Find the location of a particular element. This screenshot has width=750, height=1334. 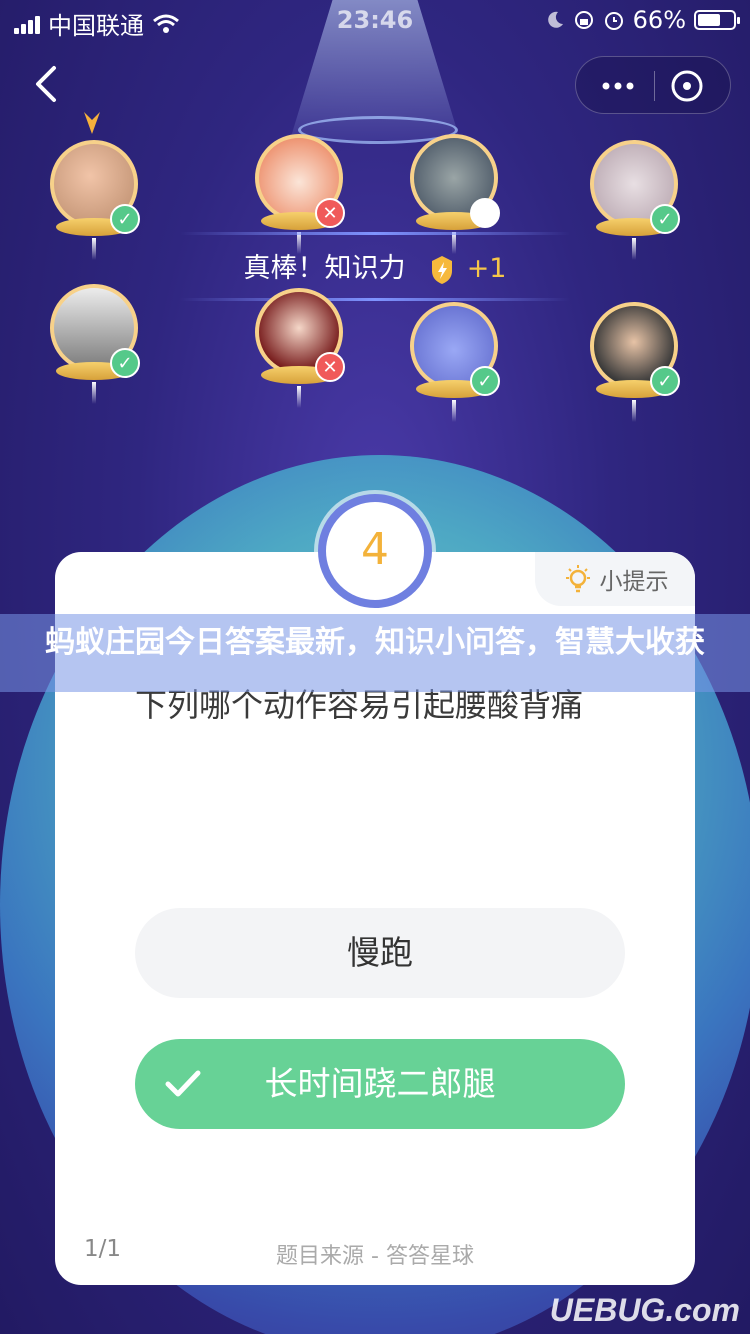

mini-program-capsule is located at coordinates (653, 85).